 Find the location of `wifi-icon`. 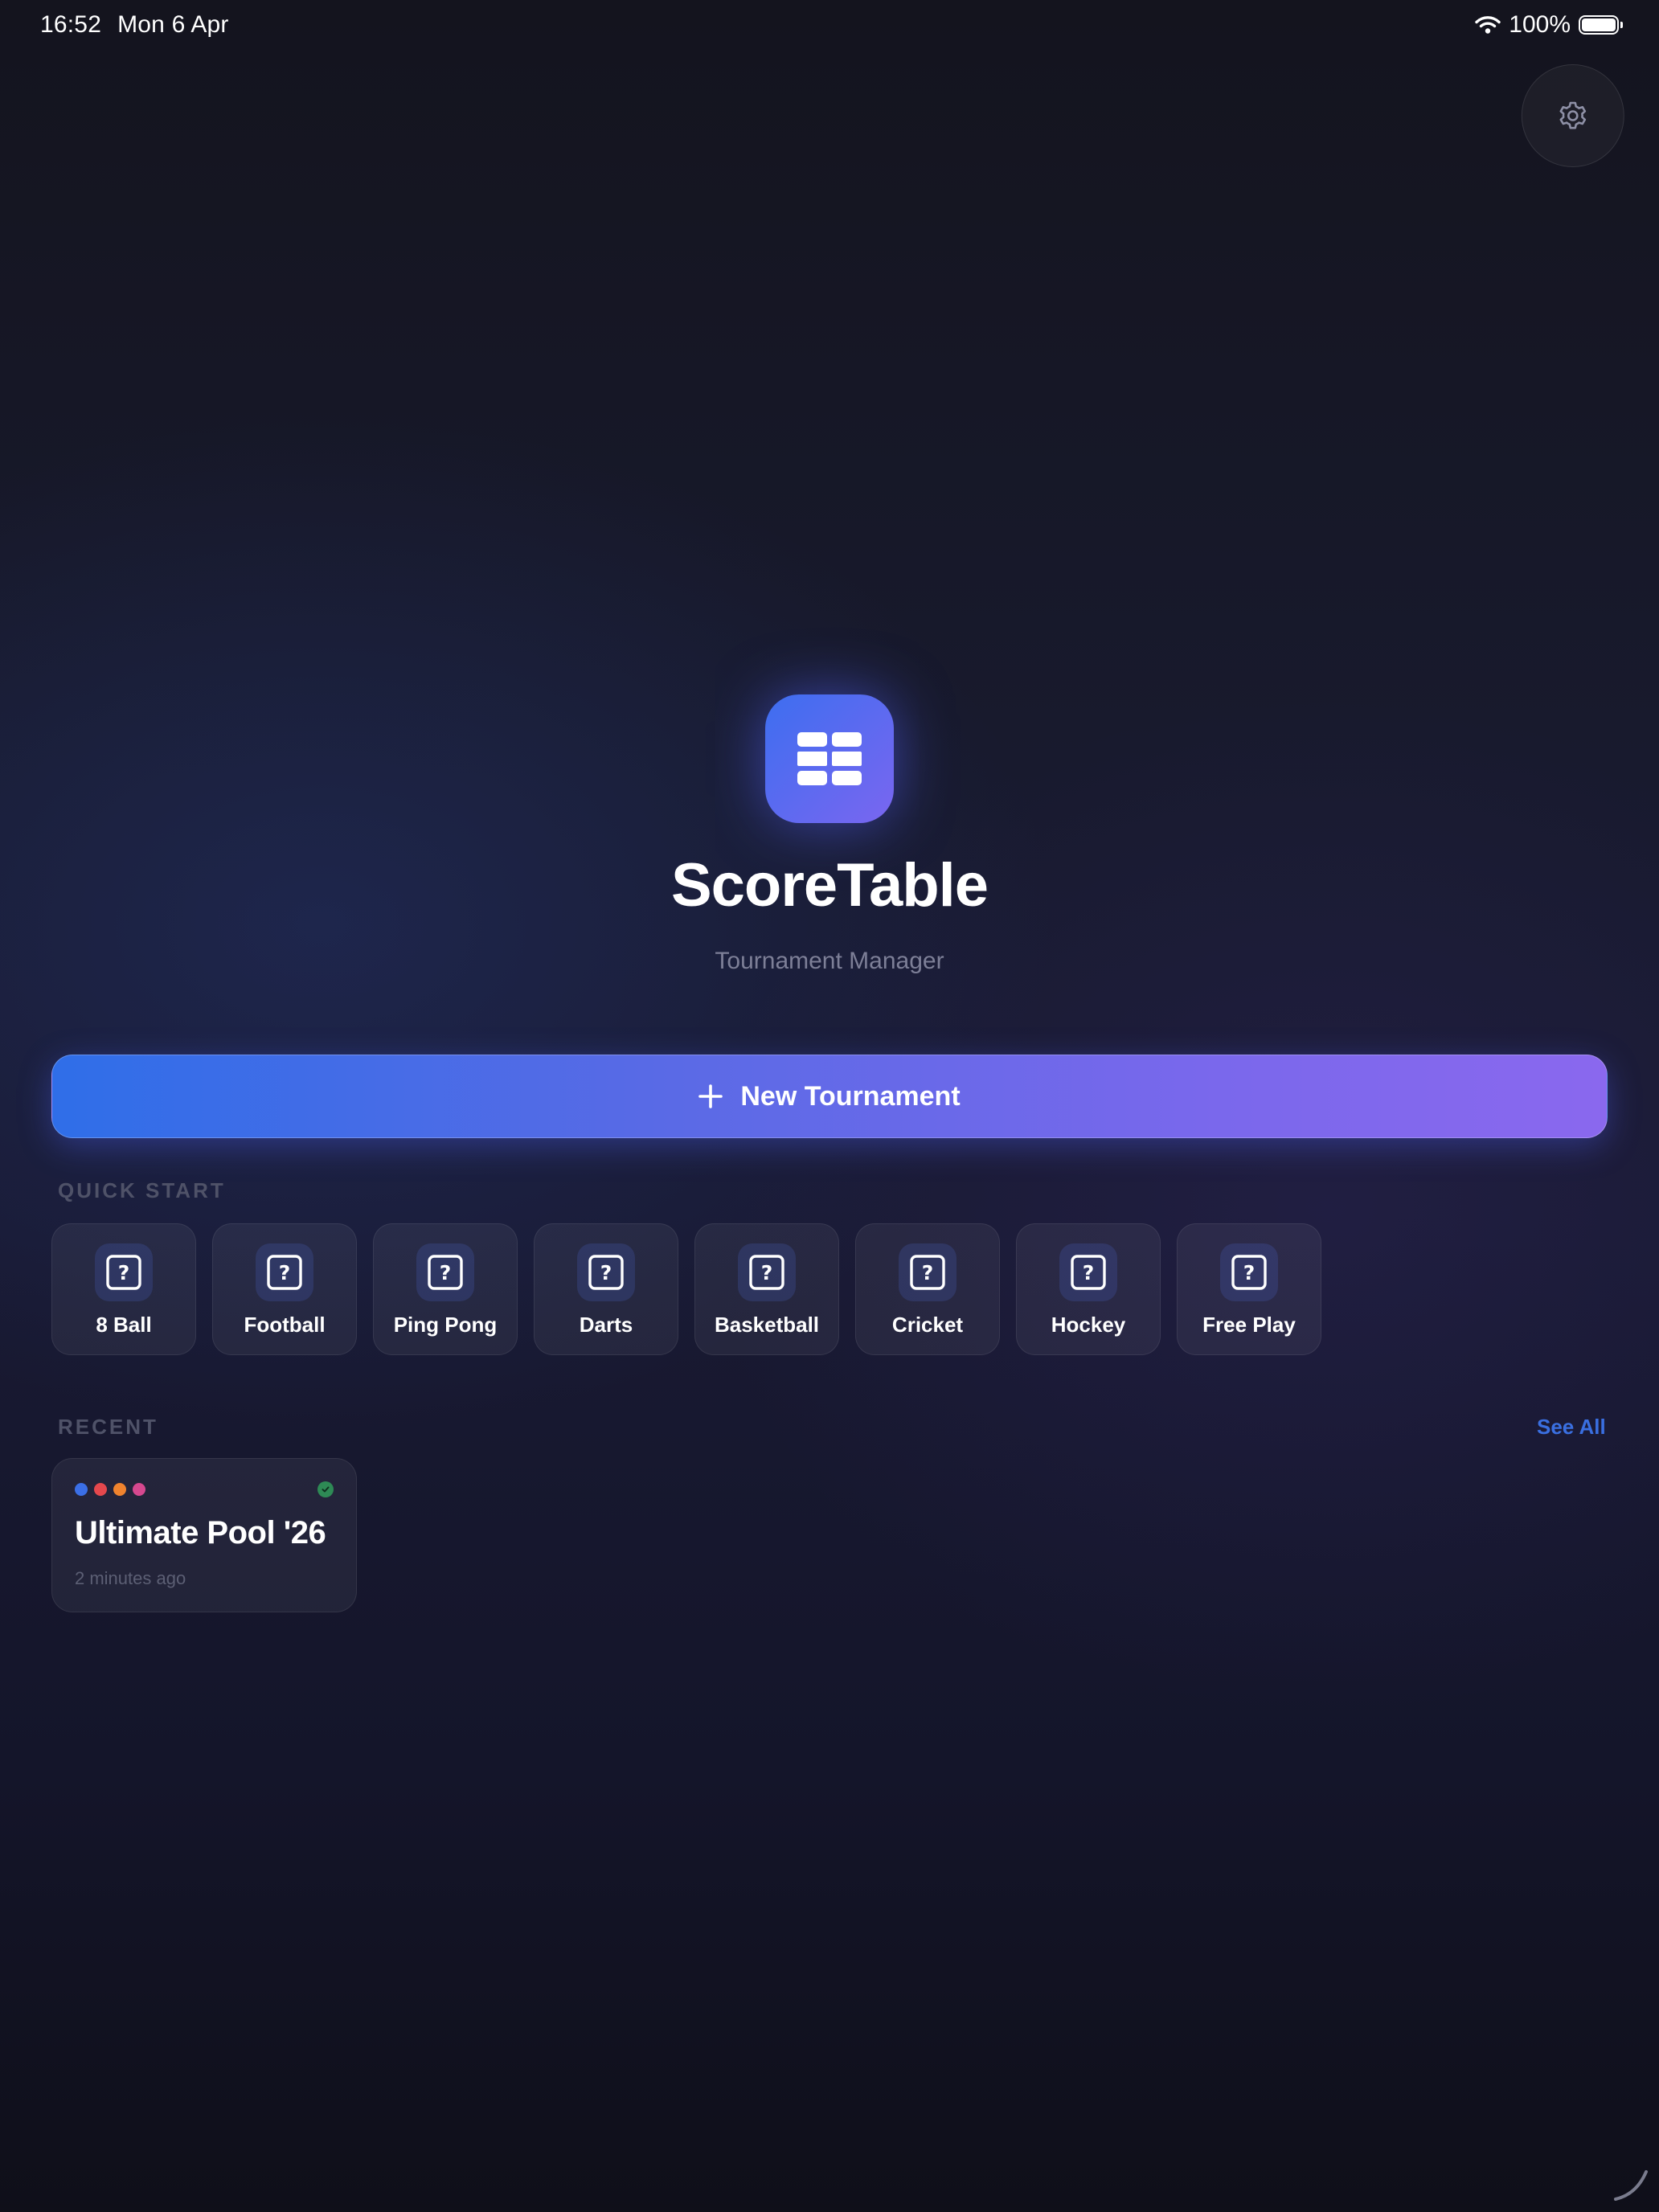

wifi-icon is located at coordinates (1488, 25).